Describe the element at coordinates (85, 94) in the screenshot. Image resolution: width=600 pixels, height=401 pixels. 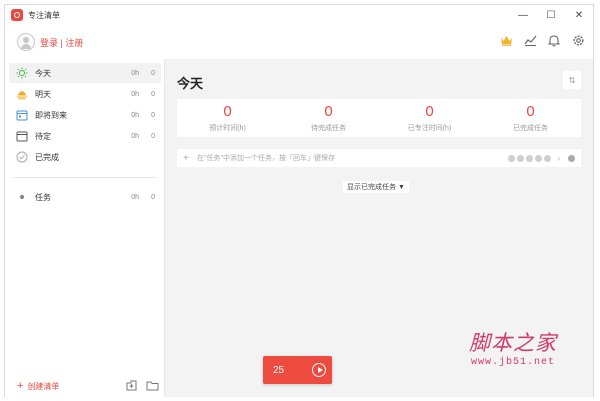
I see `sidebar-item-tomorrow: 明天 0h 0` at that location.